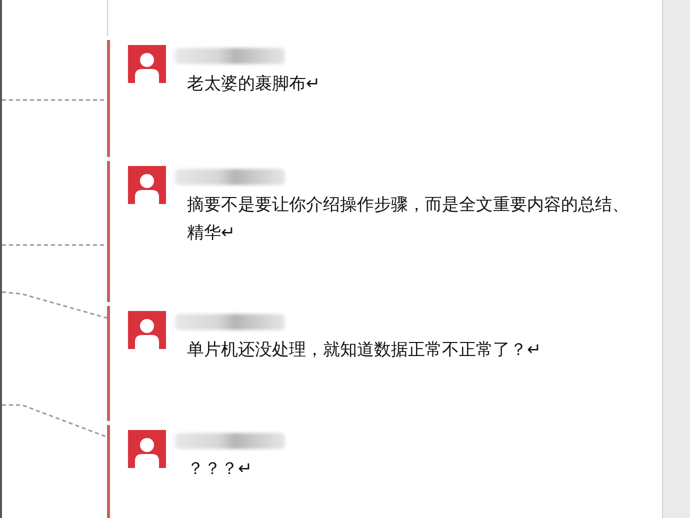 This screenshot has height=518, width=690. What do you see at coordinates (384, 471) in the screenshot?
I see `comment-balloon: ？？？↵` at bounding box center [384, 471].